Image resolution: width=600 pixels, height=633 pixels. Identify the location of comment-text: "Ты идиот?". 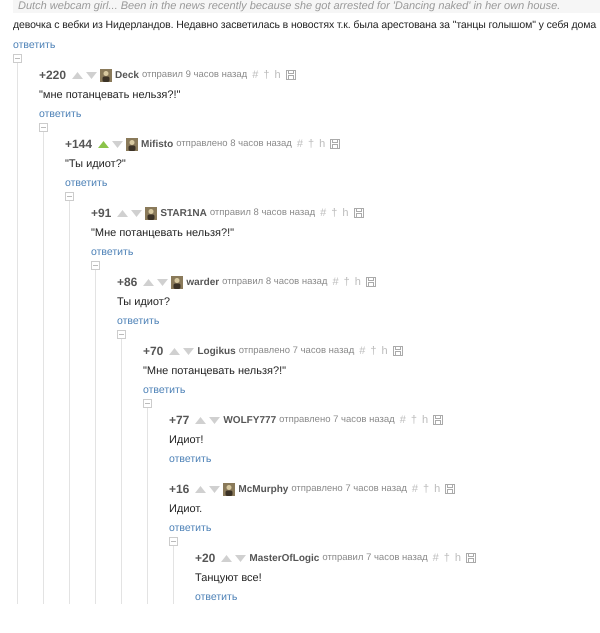
(96, 164).